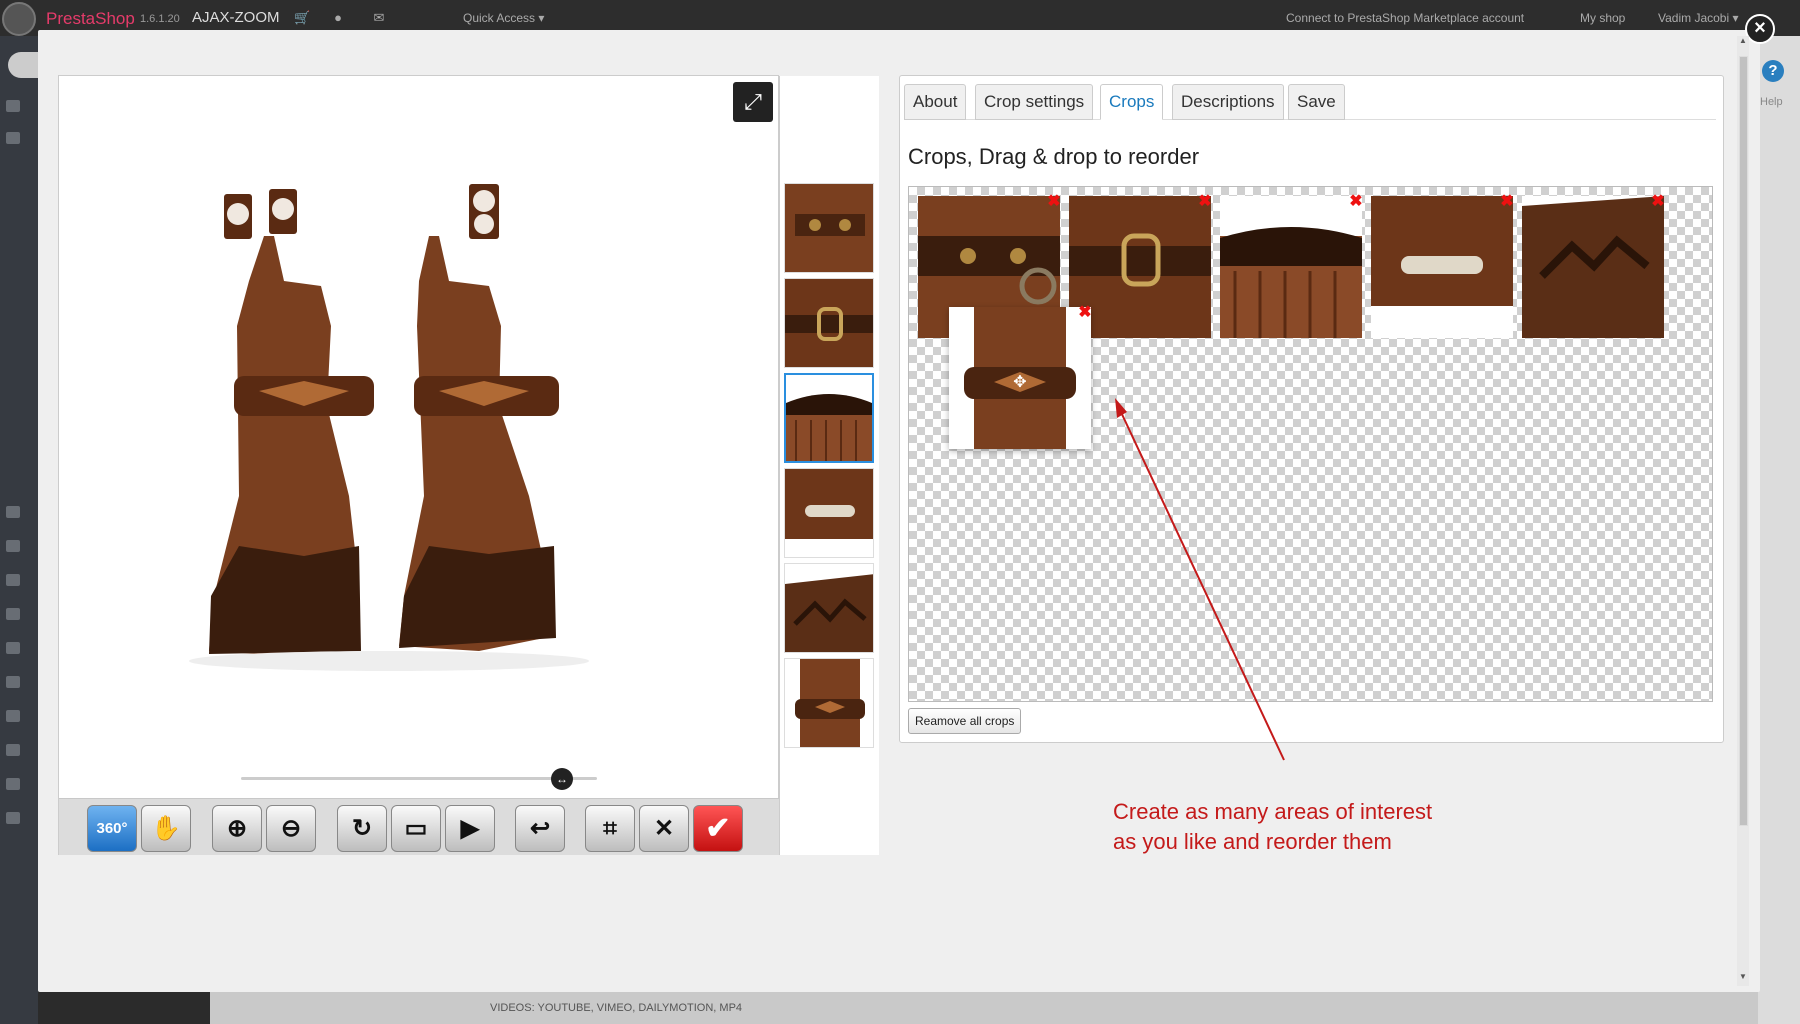  I want to click on annotation-arrow, so click(1200, 579).